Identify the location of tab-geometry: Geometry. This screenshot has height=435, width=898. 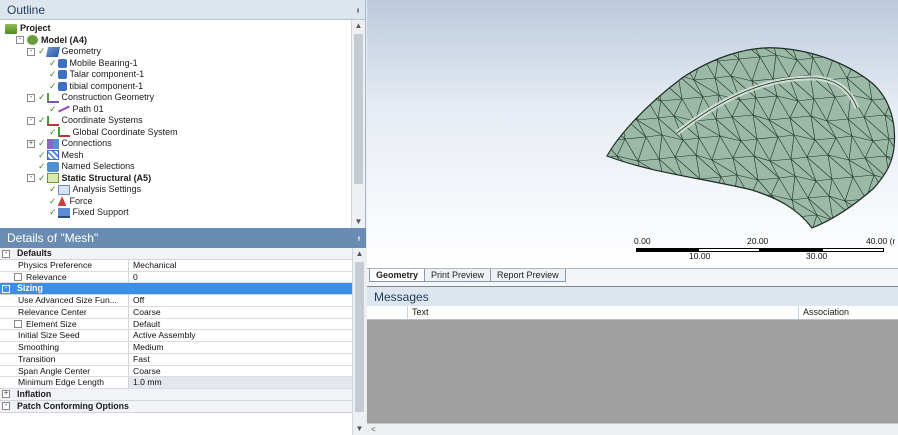
(397, 275).